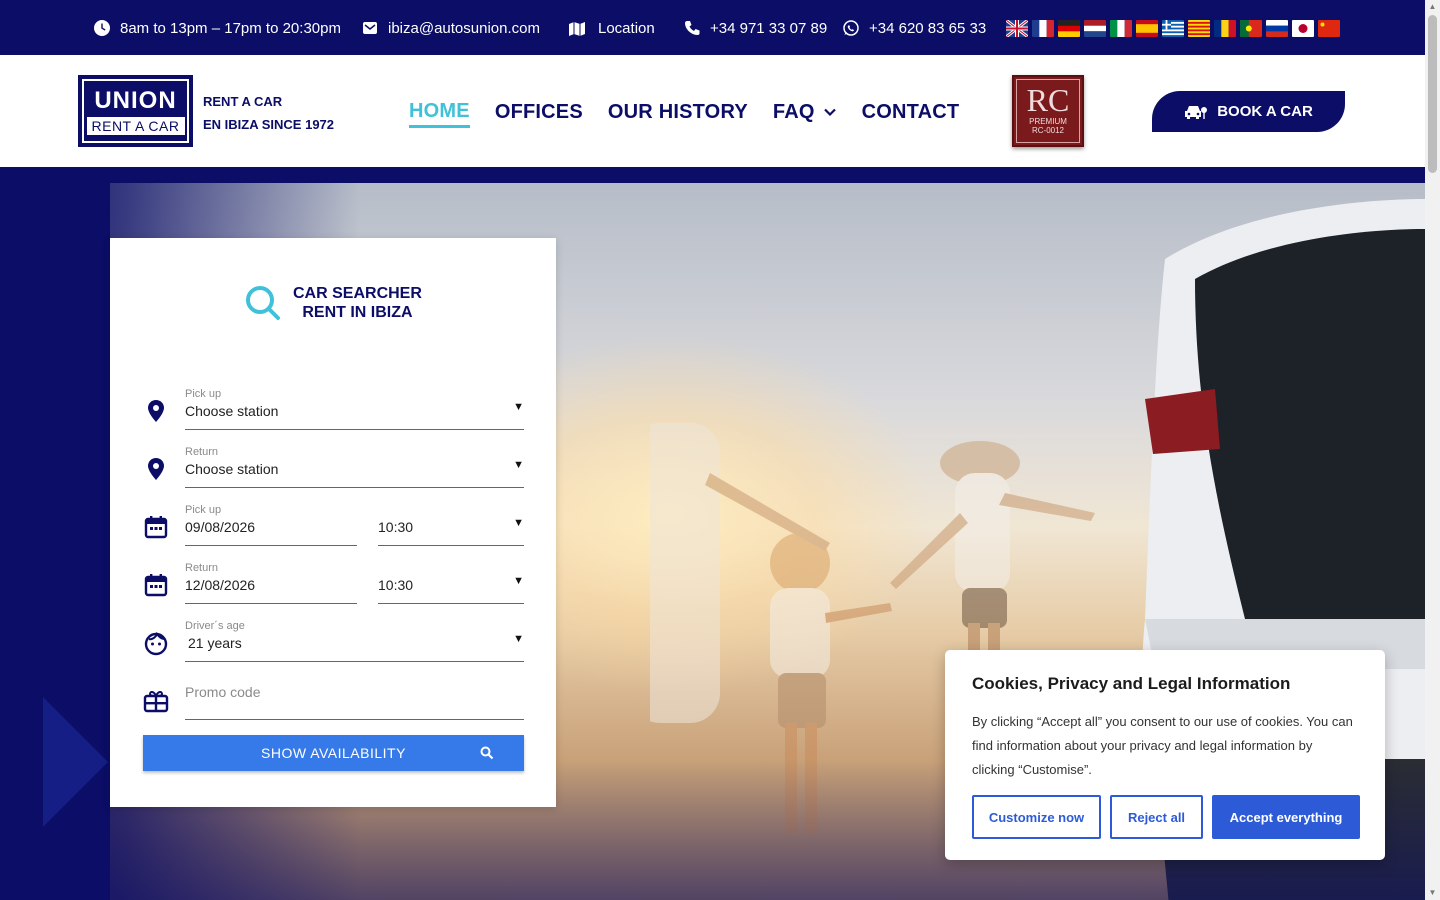 Image resolution: width=1440 pixels, height=900 pixels. I want to click on driver-age-label: Driver´s age, so click(215, 626).